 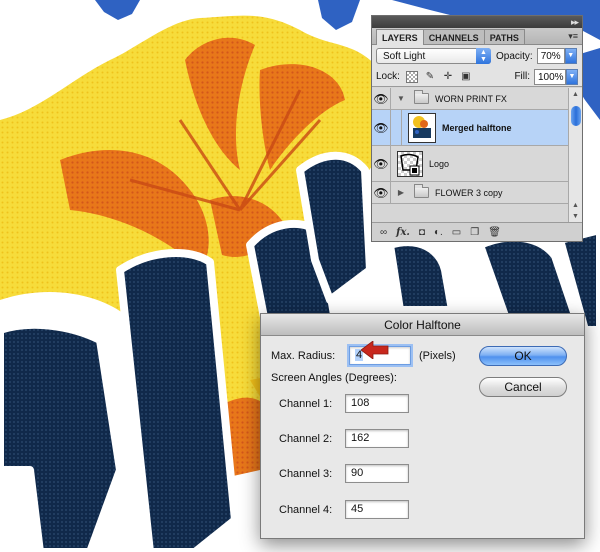 I want to click on link-icon: ∞, so click(x=383, y=232).